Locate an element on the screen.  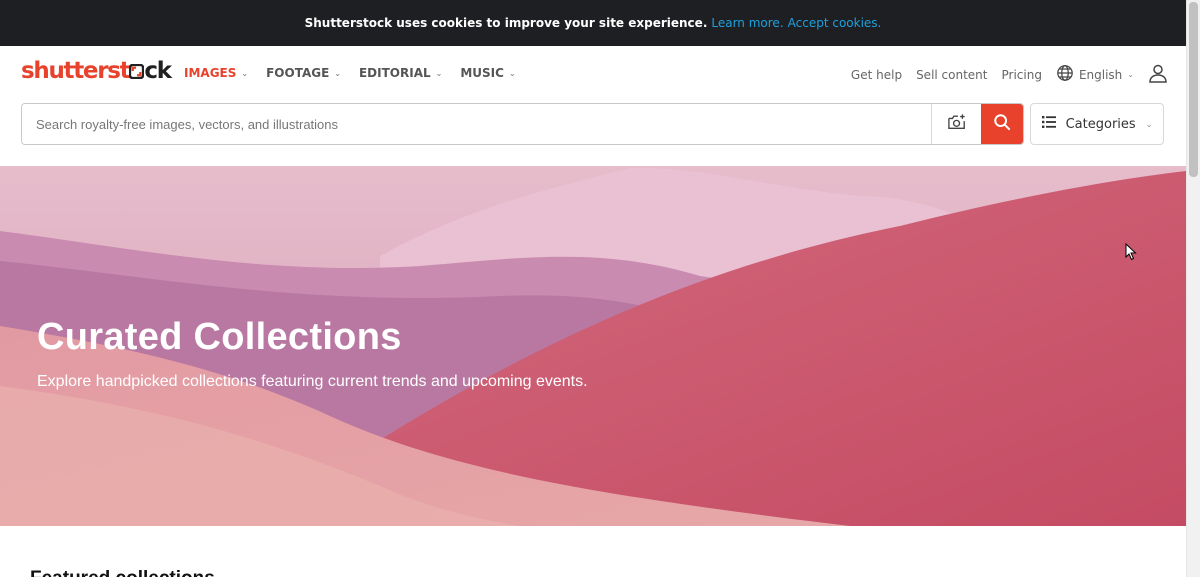
search-bar is located at coordinates (522, 124).